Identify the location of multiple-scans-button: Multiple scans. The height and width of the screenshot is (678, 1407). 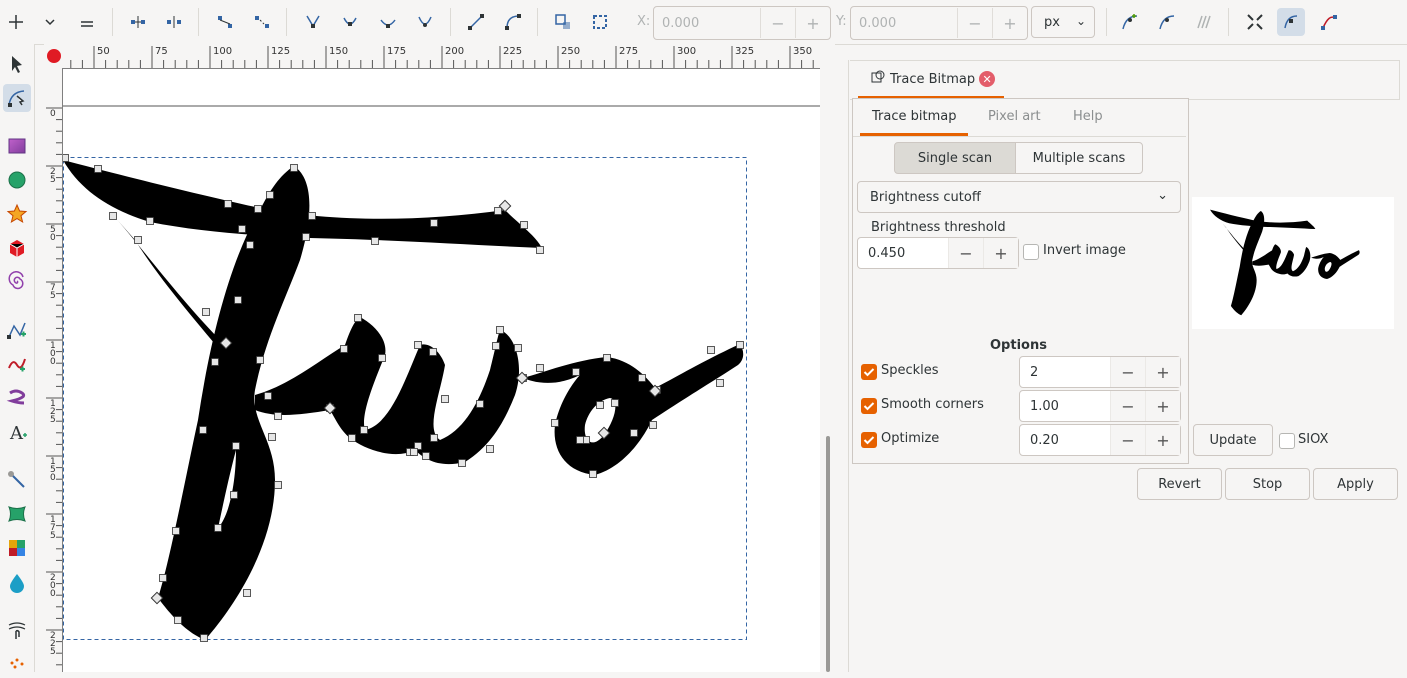
(1079, 158).